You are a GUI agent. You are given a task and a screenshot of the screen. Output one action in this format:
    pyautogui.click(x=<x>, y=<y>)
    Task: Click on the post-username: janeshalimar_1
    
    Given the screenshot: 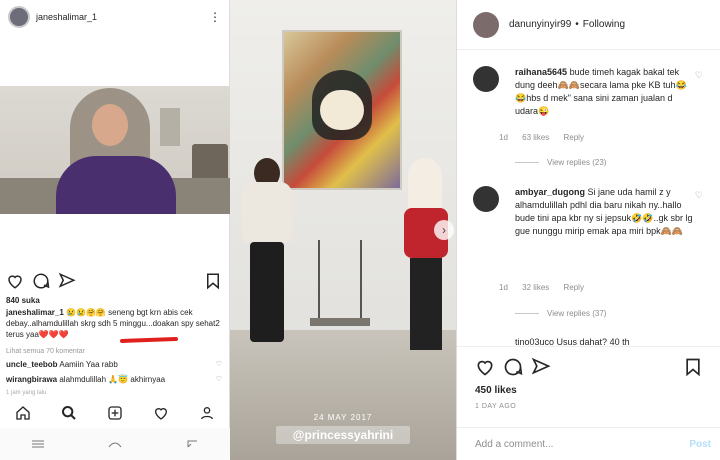 What is the action you would take?
    pyautogui.click(x=66, y=17)
    